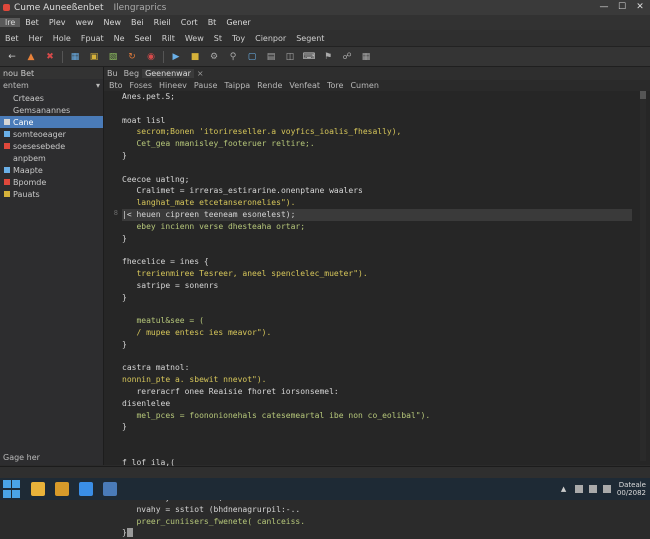 The width and height of the screenshot is (650, 539). What do you see at coordinates (377, 286) in the screenshot?
I see `code-line: satripe = sonenrs` at bounding box center [377, 286].